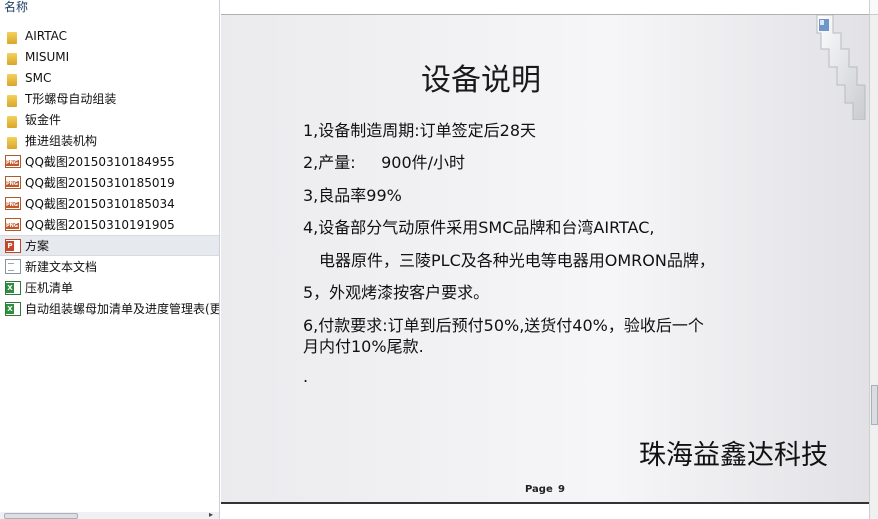  I want to click on file-name: MISUMI, so click(47, 56).